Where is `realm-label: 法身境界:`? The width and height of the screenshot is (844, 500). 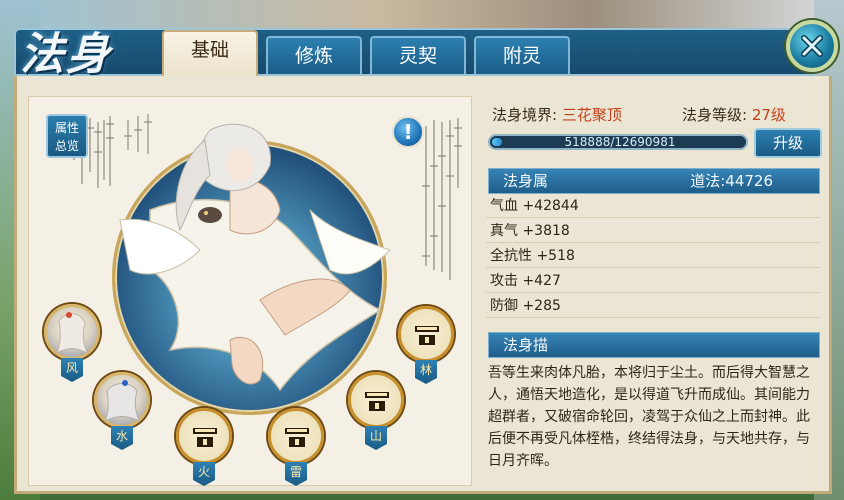 realm-label: 法身境界: is located at coordinates (525, 115).